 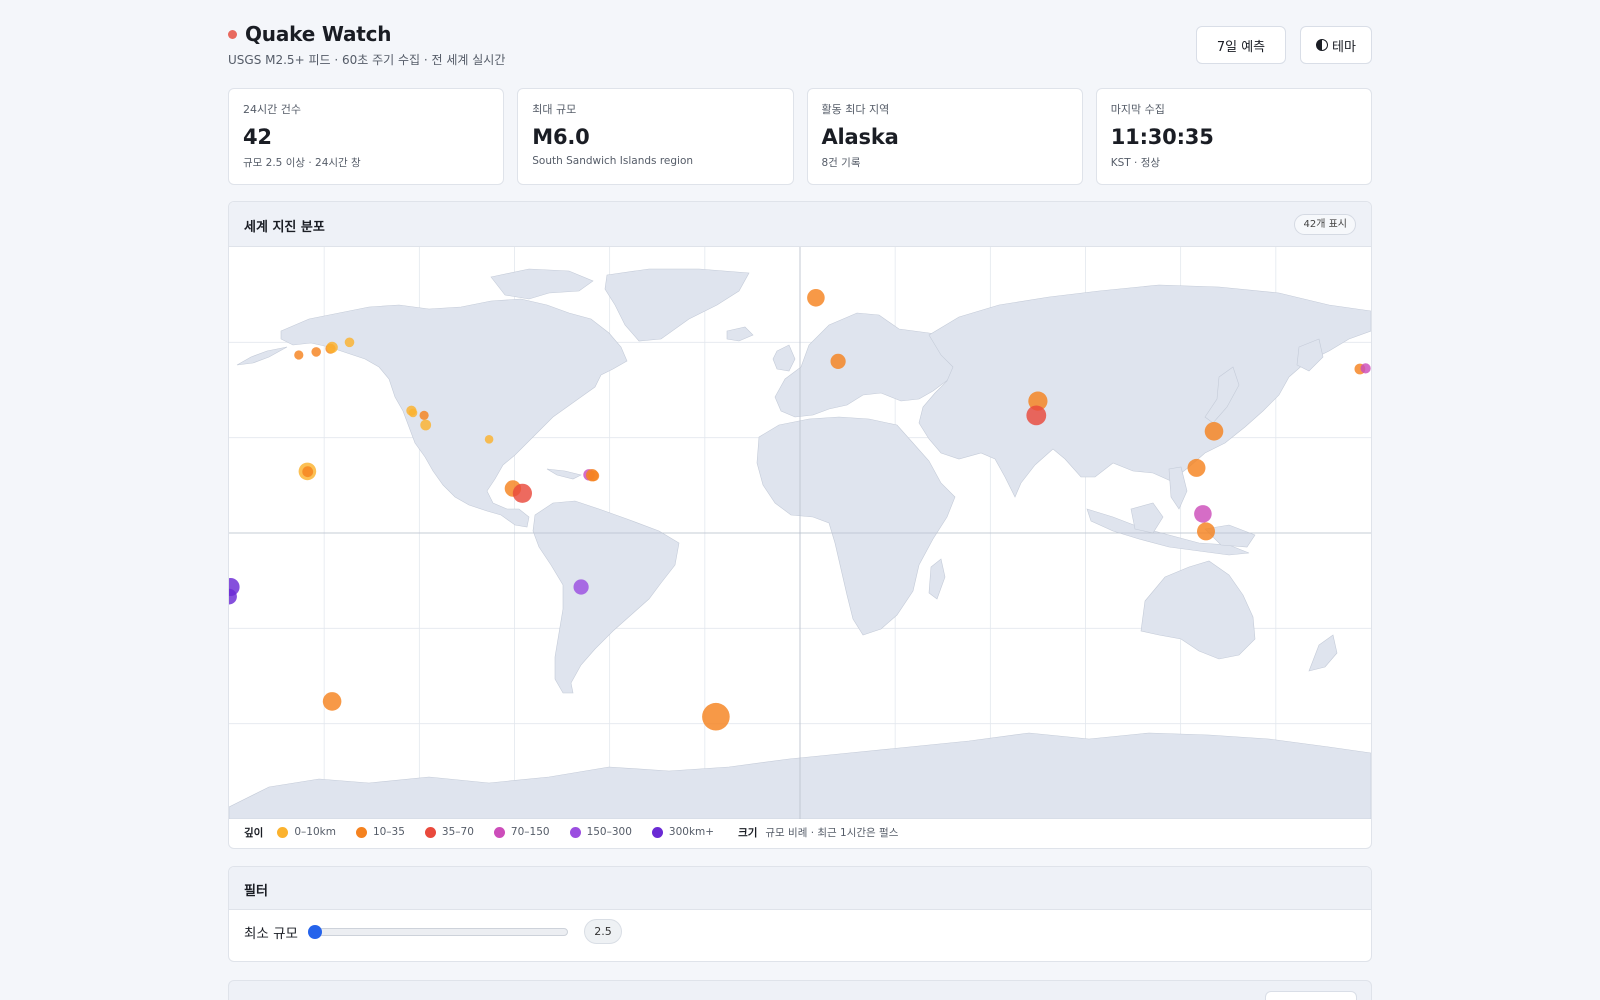 What do you see at coordinates (366, 136) in the screenshot?
I see `stat-card-count: 24시간 건수 42 규모 2.5 이상 · 24시간 창` at bounding box center [366, 136].